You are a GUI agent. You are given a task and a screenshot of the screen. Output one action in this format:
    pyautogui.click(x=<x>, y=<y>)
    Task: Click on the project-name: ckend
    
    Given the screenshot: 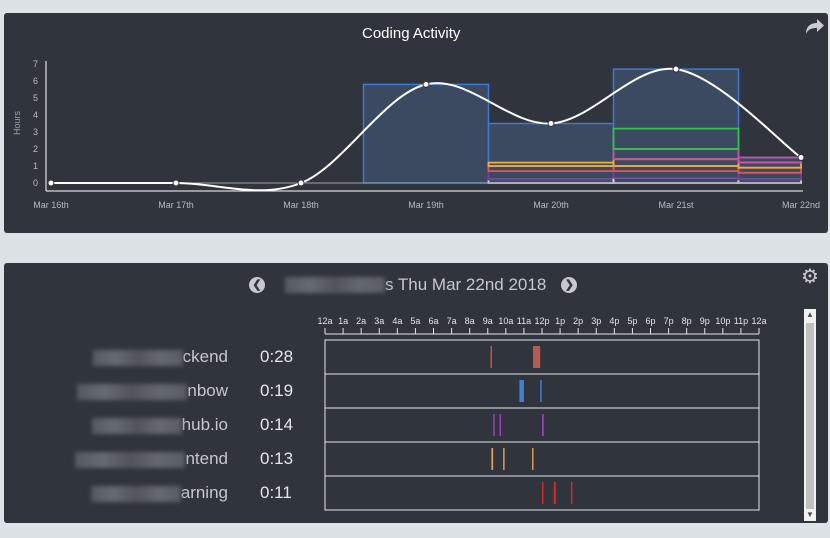 What is the action you would take?
    pyautogui.click(x=126, y=357)
    